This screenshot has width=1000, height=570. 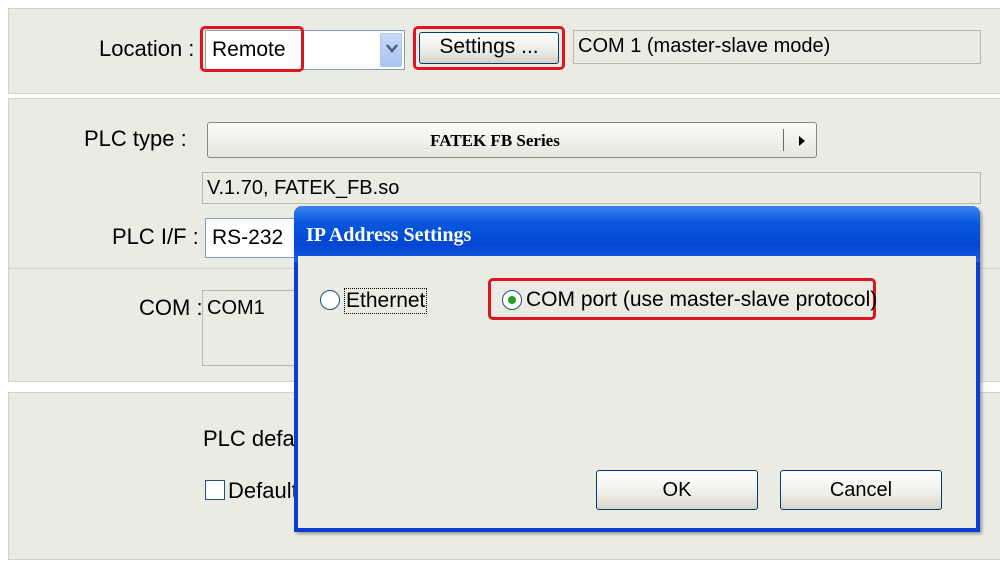 What do you see at coordinates (489, 48) in the screenshot?
I see `settings-highlight` at bounding box center [489, 48].